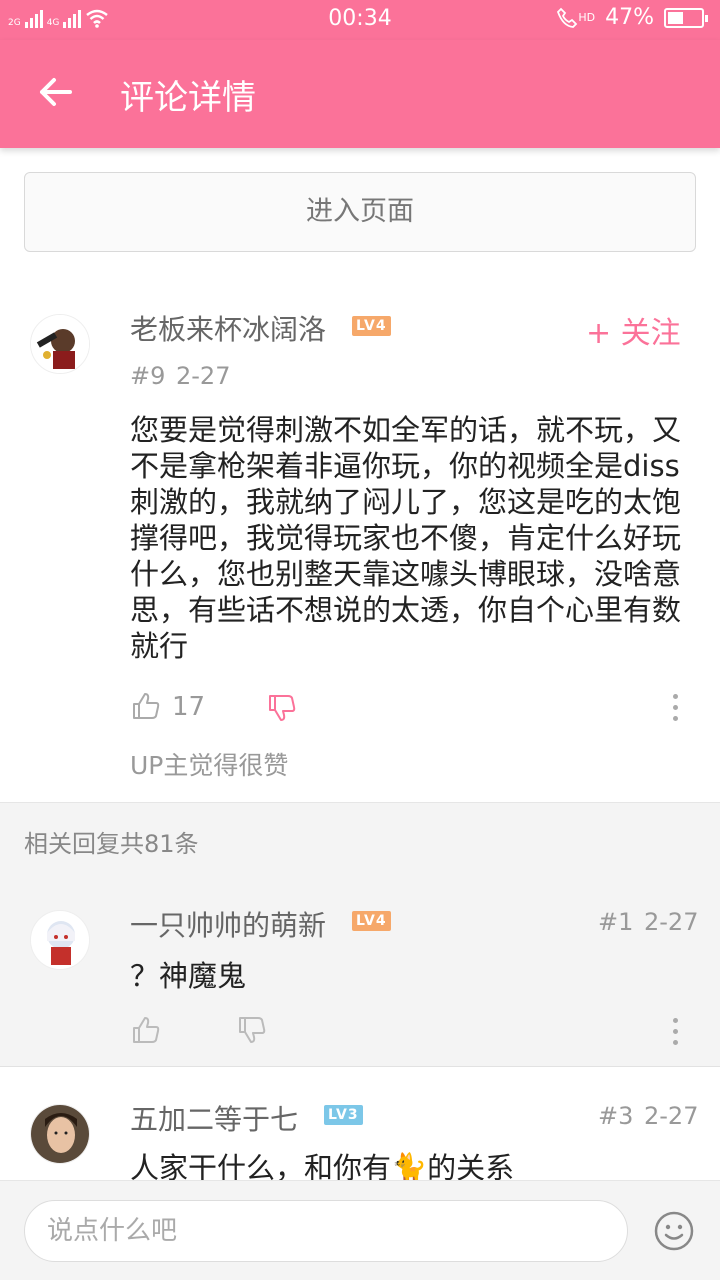  What do you see at coordinates (616, 1116) in the screenshot?
I see `reply-floor: #3` at bounding box center [616, 1116].